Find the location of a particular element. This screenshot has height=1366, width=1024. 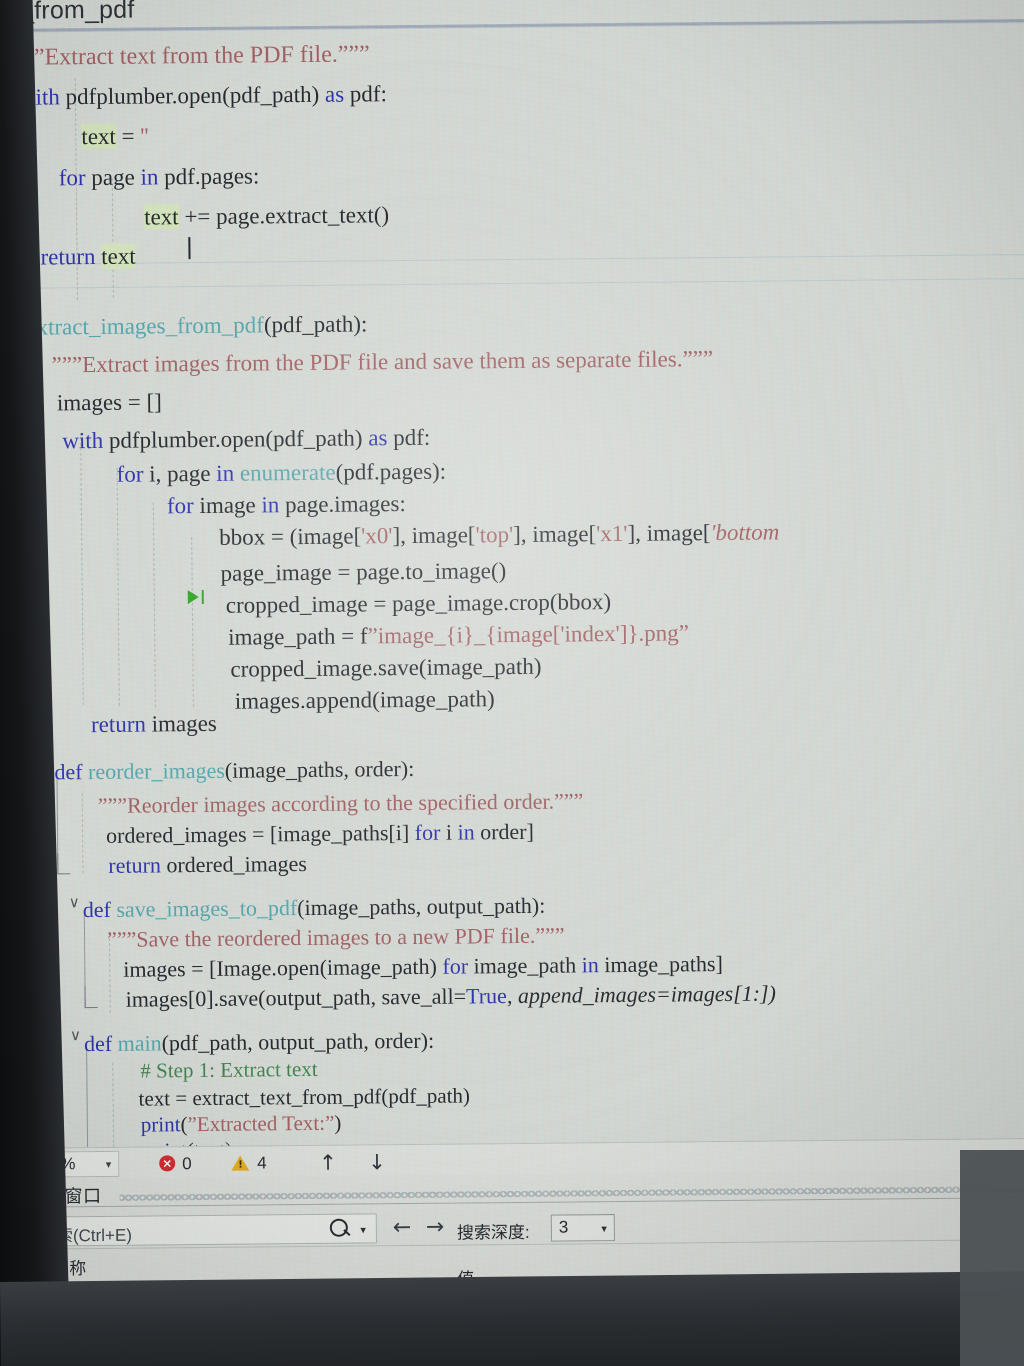

error-icon: × is located at coordinates (167, 1163).